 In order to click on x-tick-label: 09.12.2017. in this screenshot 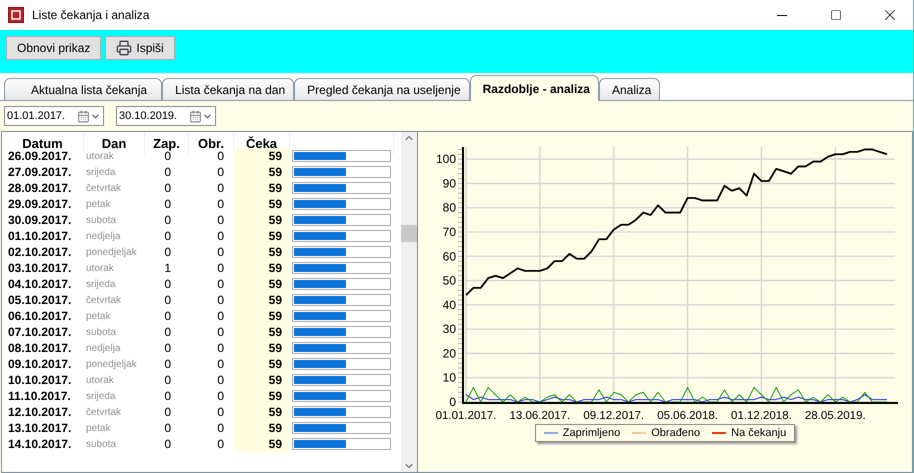, I will do `click(613, 416)`.